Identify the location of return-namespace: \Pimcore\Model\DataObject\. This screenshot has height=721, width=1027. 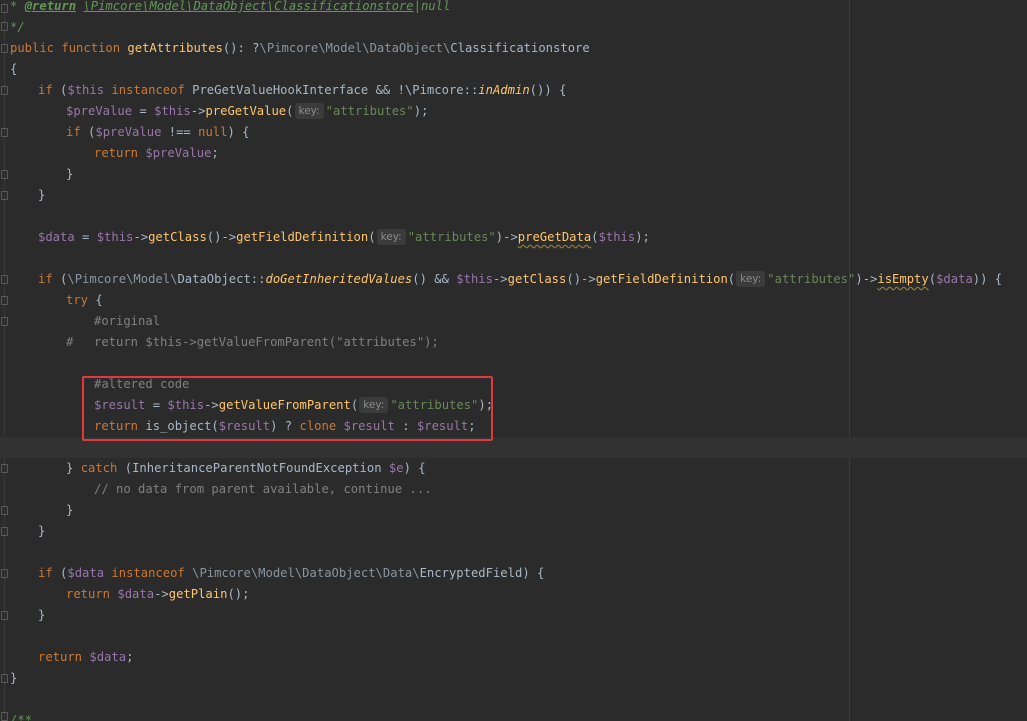
(355, 48).